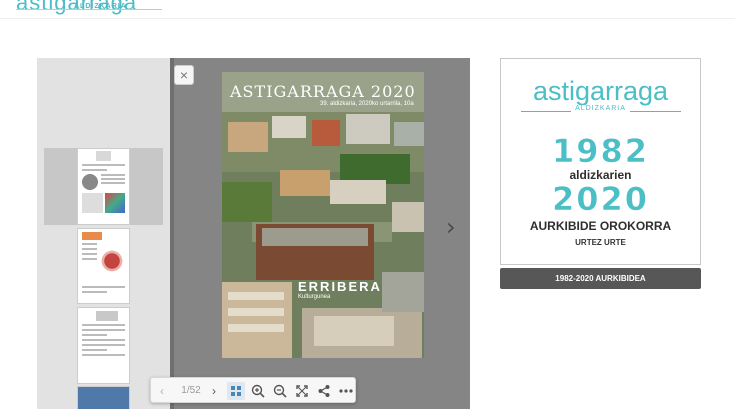 This screenshot has height=413, width=735. Describe the element at coordinates (451, 227) in the screenshot. I see `next-page-arrow-icon: ›` at that location.